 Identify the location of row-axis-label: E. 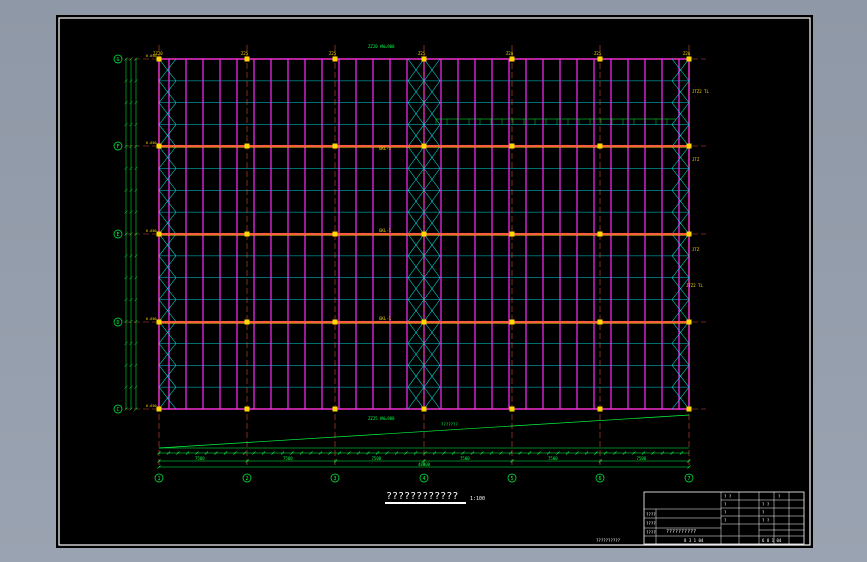
(117, 235).